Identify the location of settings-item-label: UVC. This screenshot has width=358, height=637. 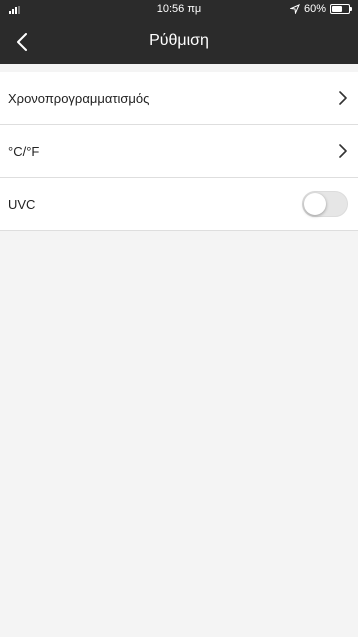
(22, 204).